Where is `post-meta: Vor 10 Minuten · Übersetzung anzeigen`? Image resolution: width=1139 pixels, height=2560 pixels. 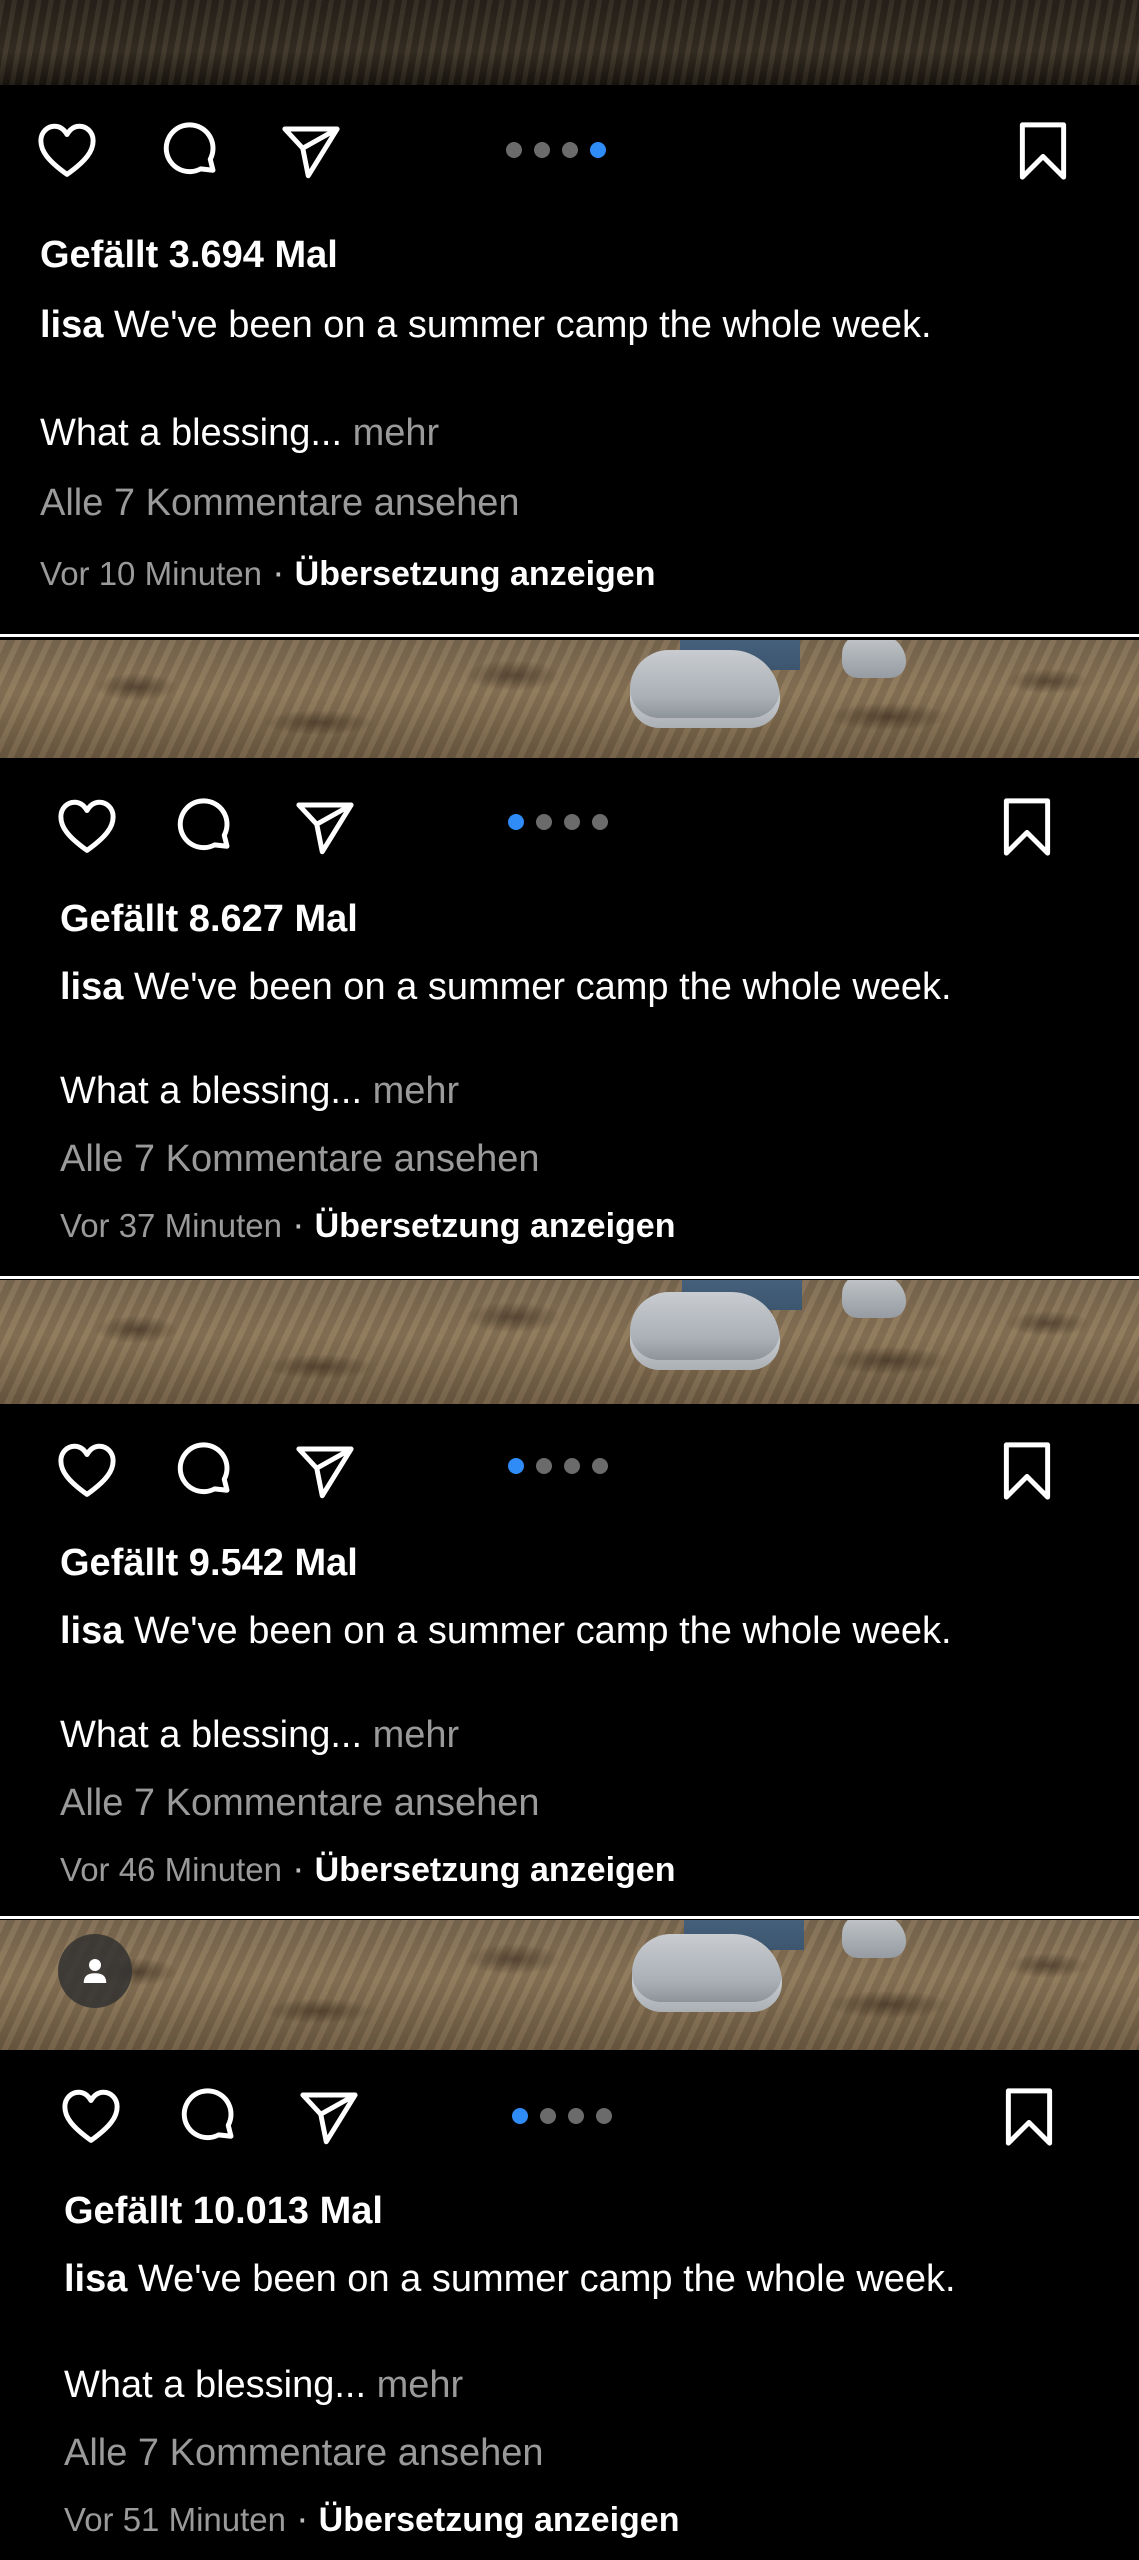 post-meta: Vor 10 Minuten · Übersetzung anzeigen is located at coordinates (347, 573).